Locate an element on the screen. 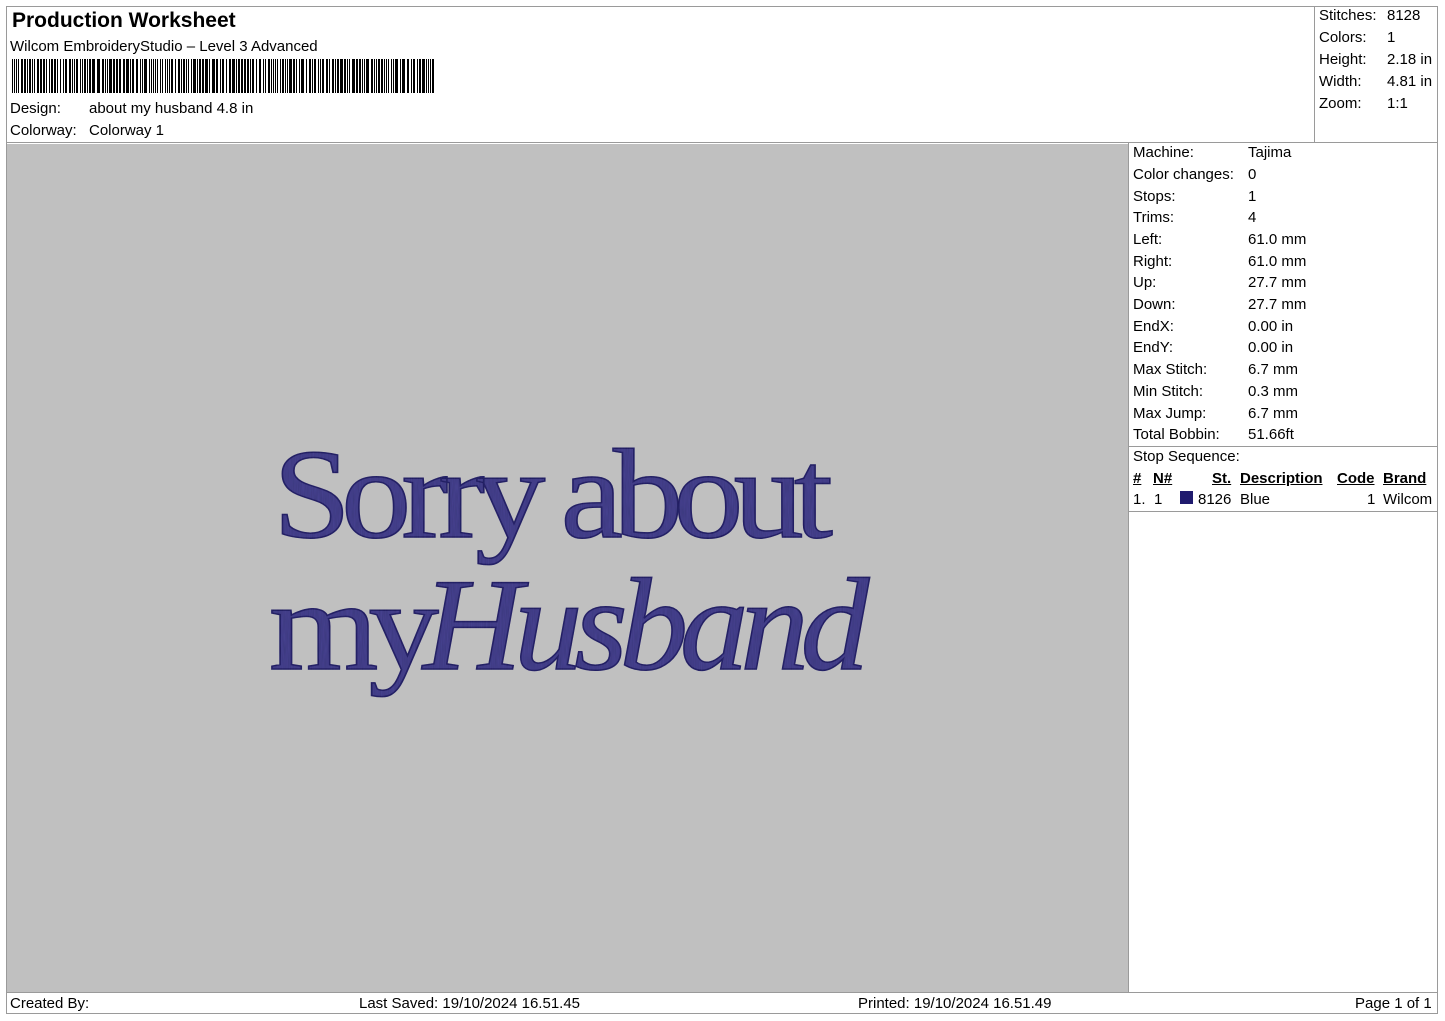 This screenshot has width=1445, height=1021. page-number: Page 1 of 1 is located at coordinates (1393, 1003).